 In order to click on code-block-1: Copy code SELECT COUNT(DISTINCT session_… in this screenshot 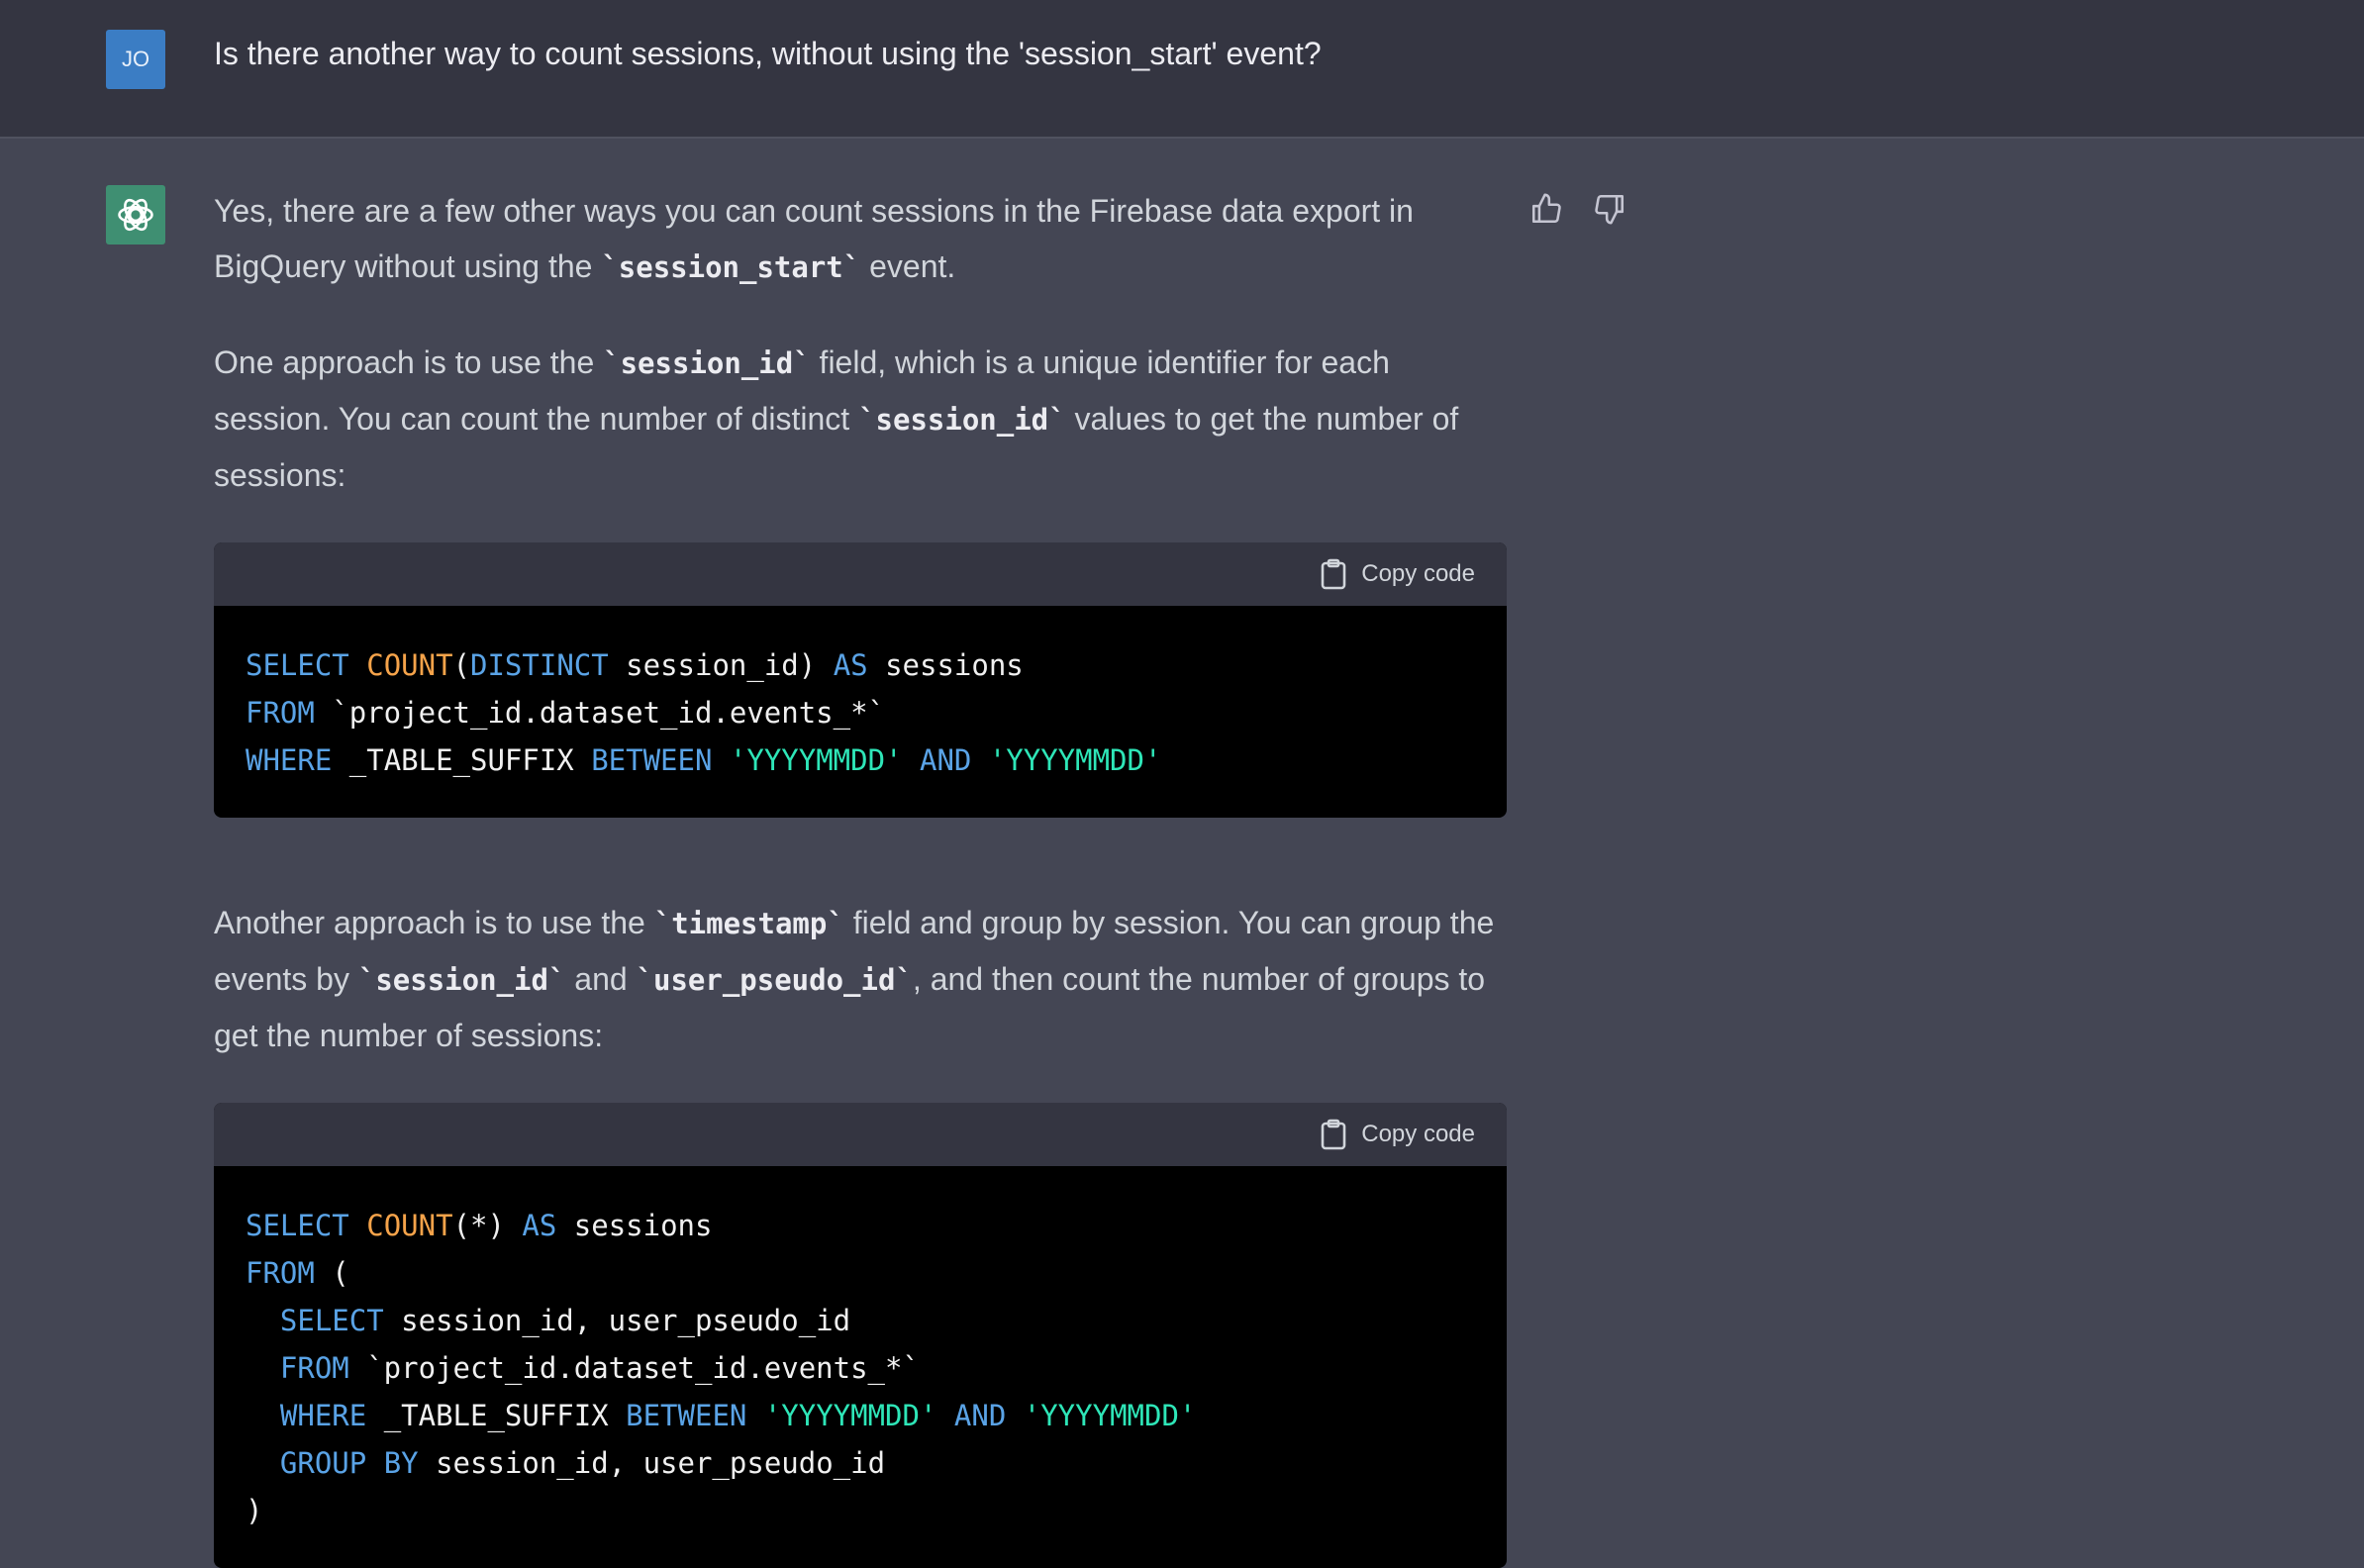, I will do `click(860, 680)`.